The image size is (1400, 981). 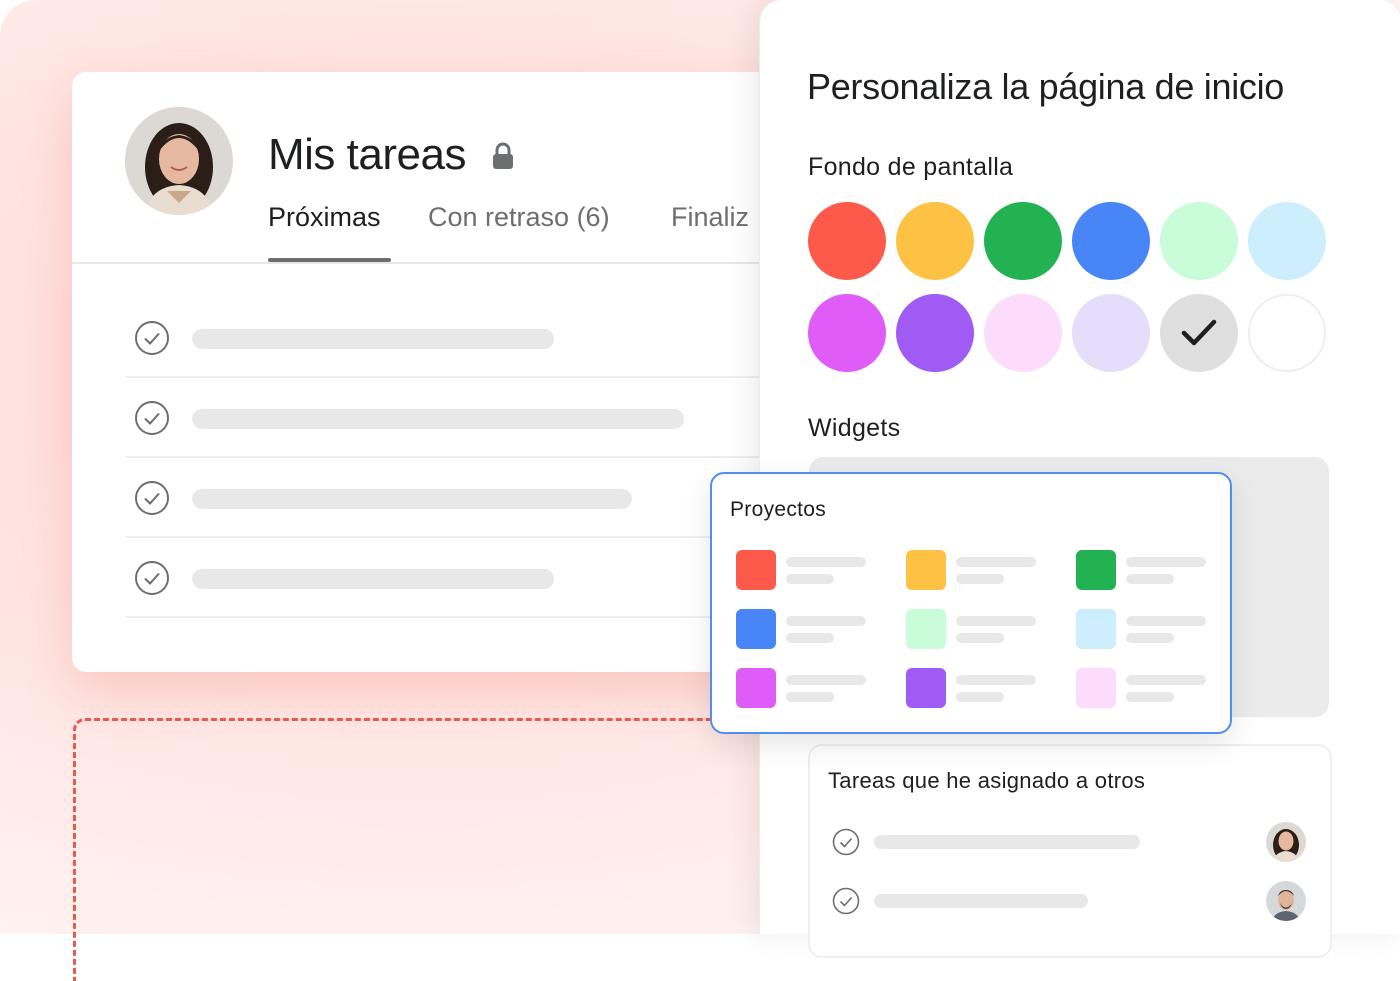 I want to click on widget-title: Tareas que he asignado a otros, so click(x=987, y=780).